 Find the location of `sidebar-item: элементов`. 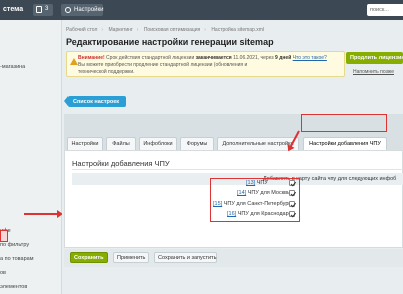

sidebar-item: элементов is located at coordinates (13, 287).